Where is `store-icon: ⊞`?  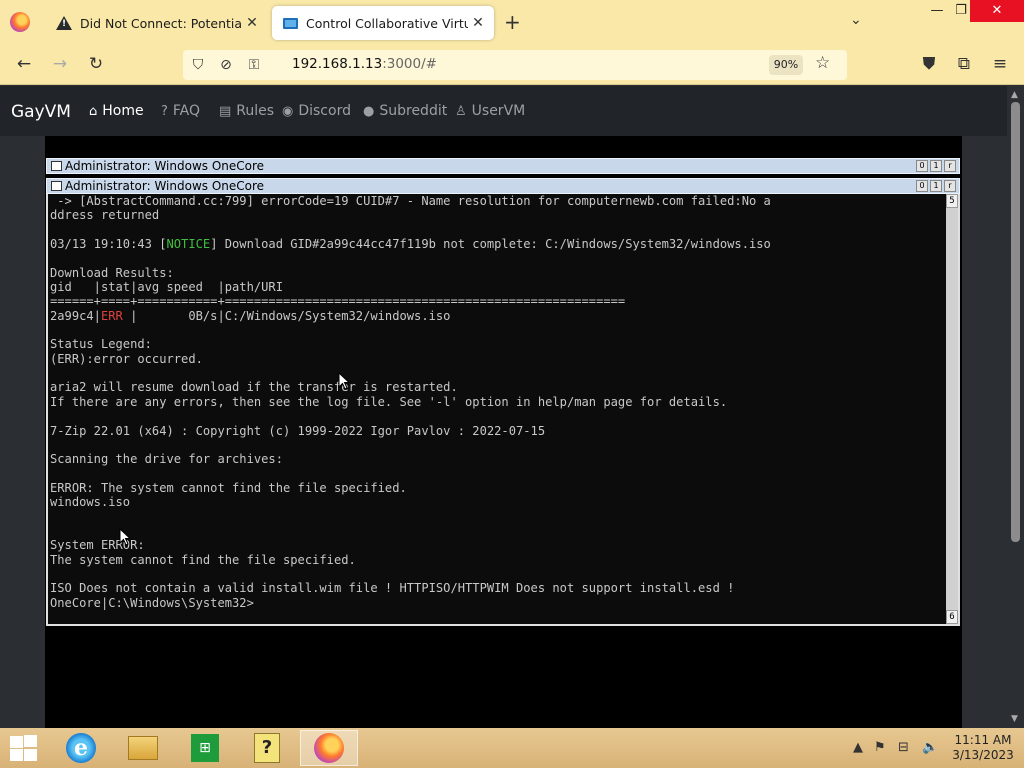 store-icon: ⊞ is located at coordinates (205, 748).